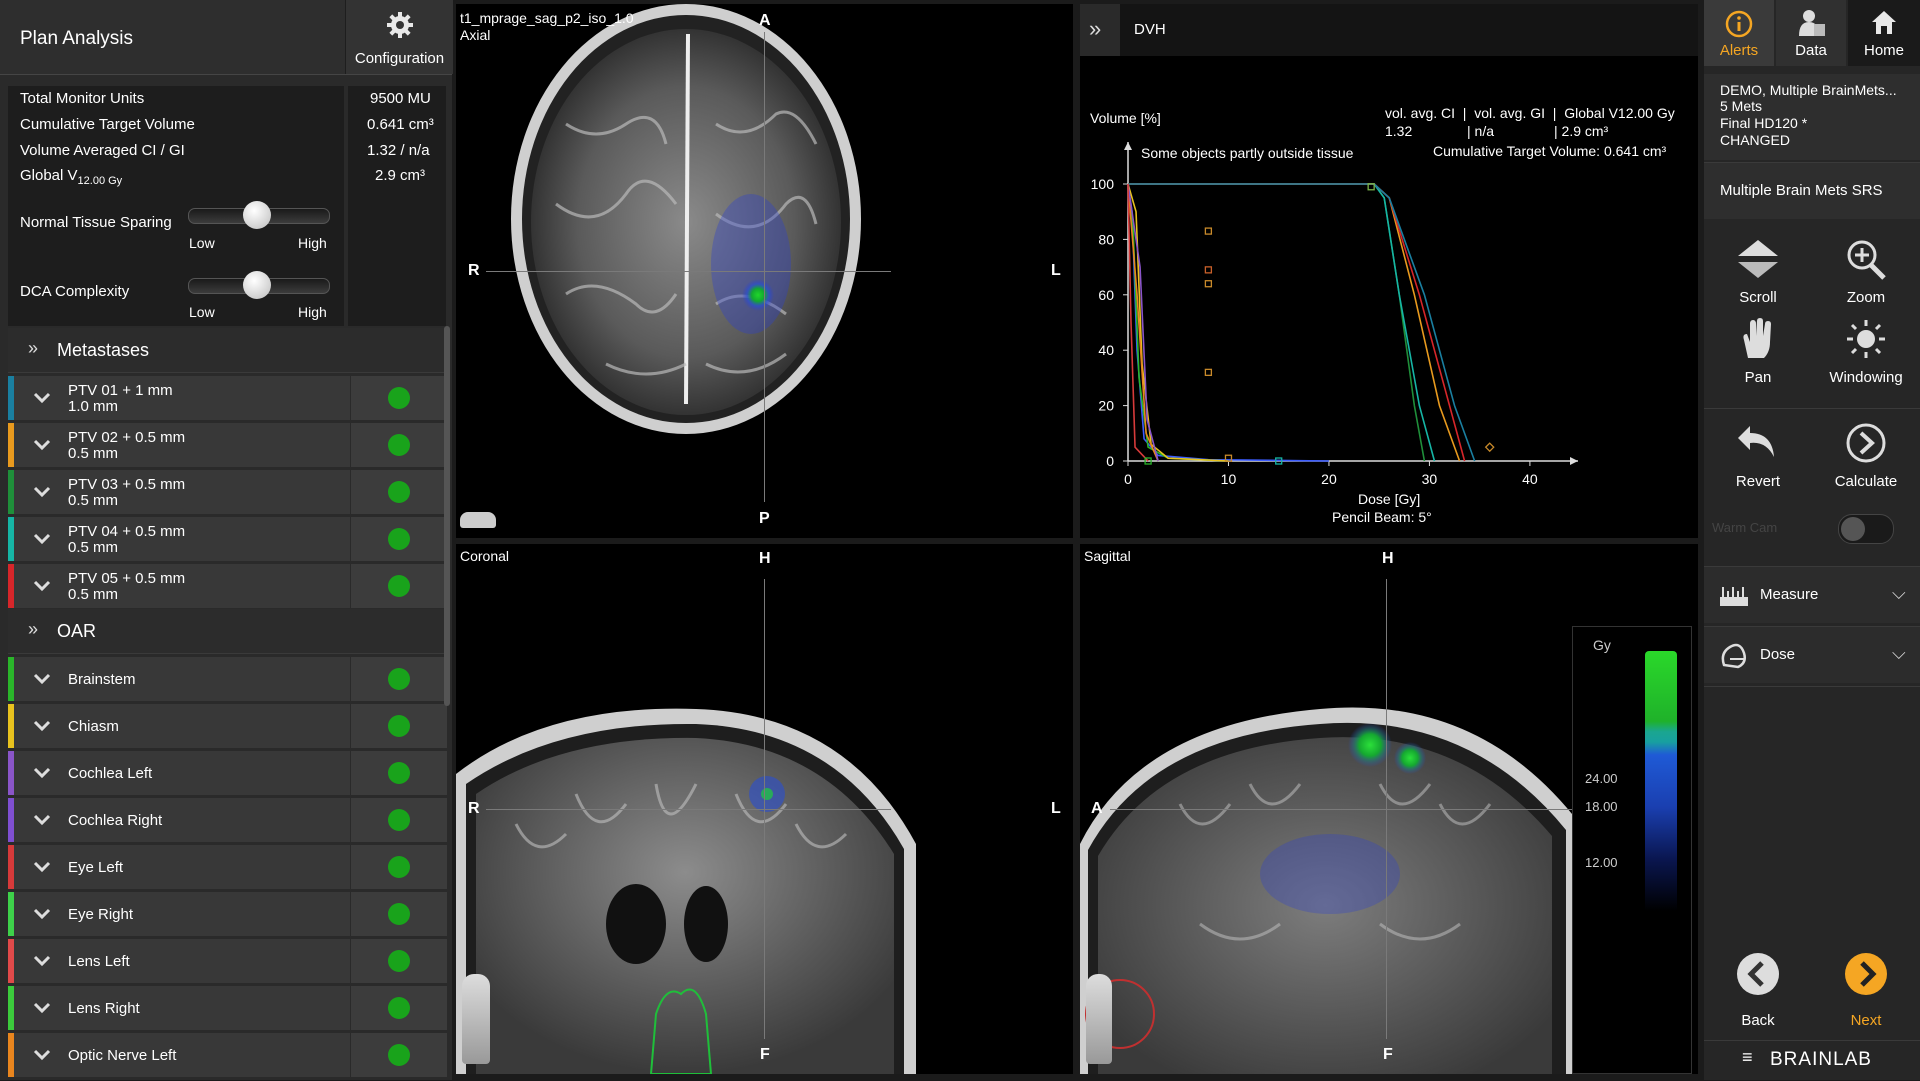 The width and height of the screenshot is (1920, 1081). I want to click on measure-accordion: Measure ⌵, so click(1812, 594).